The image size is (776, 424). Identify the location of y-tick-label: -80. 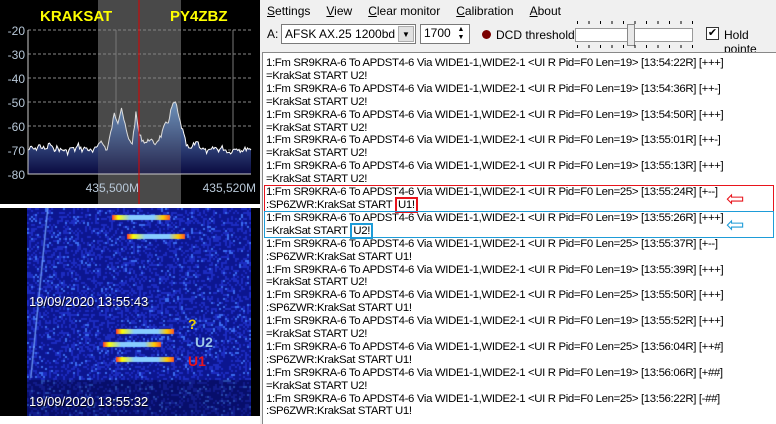
(17, 175).